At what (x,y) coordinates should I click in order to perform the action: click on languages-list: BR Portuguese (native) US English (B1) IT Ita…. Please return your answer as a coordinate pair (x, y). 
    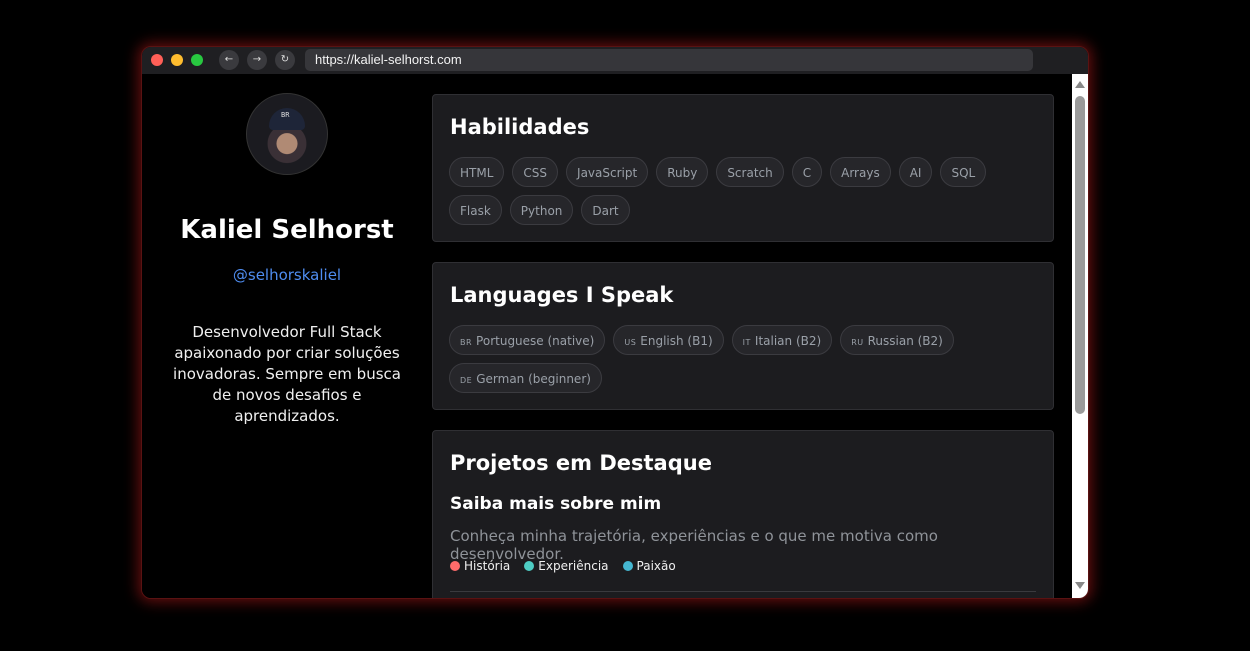
    Looking at the image, I should click on (744, 359).